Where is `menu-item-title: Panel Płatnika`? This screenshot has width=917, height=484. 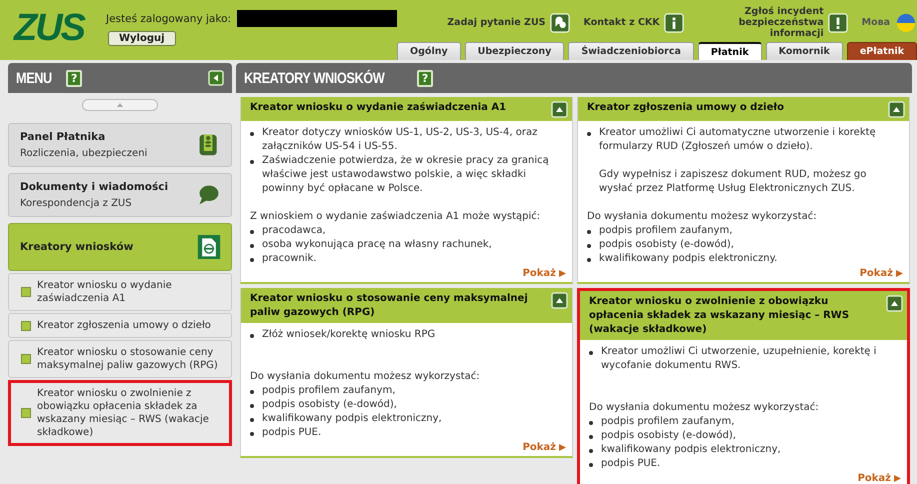
menu-item-title: Panel Płatnika is located at coordinates (63, 137).